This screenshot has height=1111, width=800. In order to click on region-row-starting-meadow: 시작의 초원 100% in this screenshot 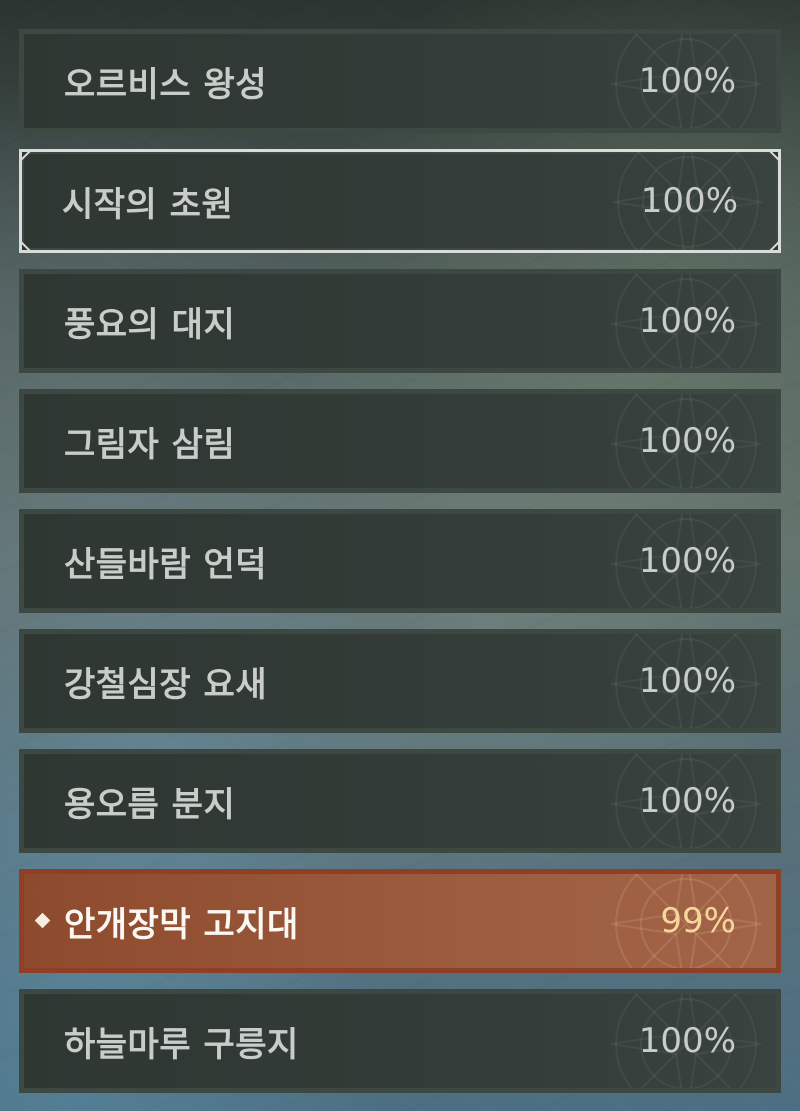, I will do `click(400, 201)`.